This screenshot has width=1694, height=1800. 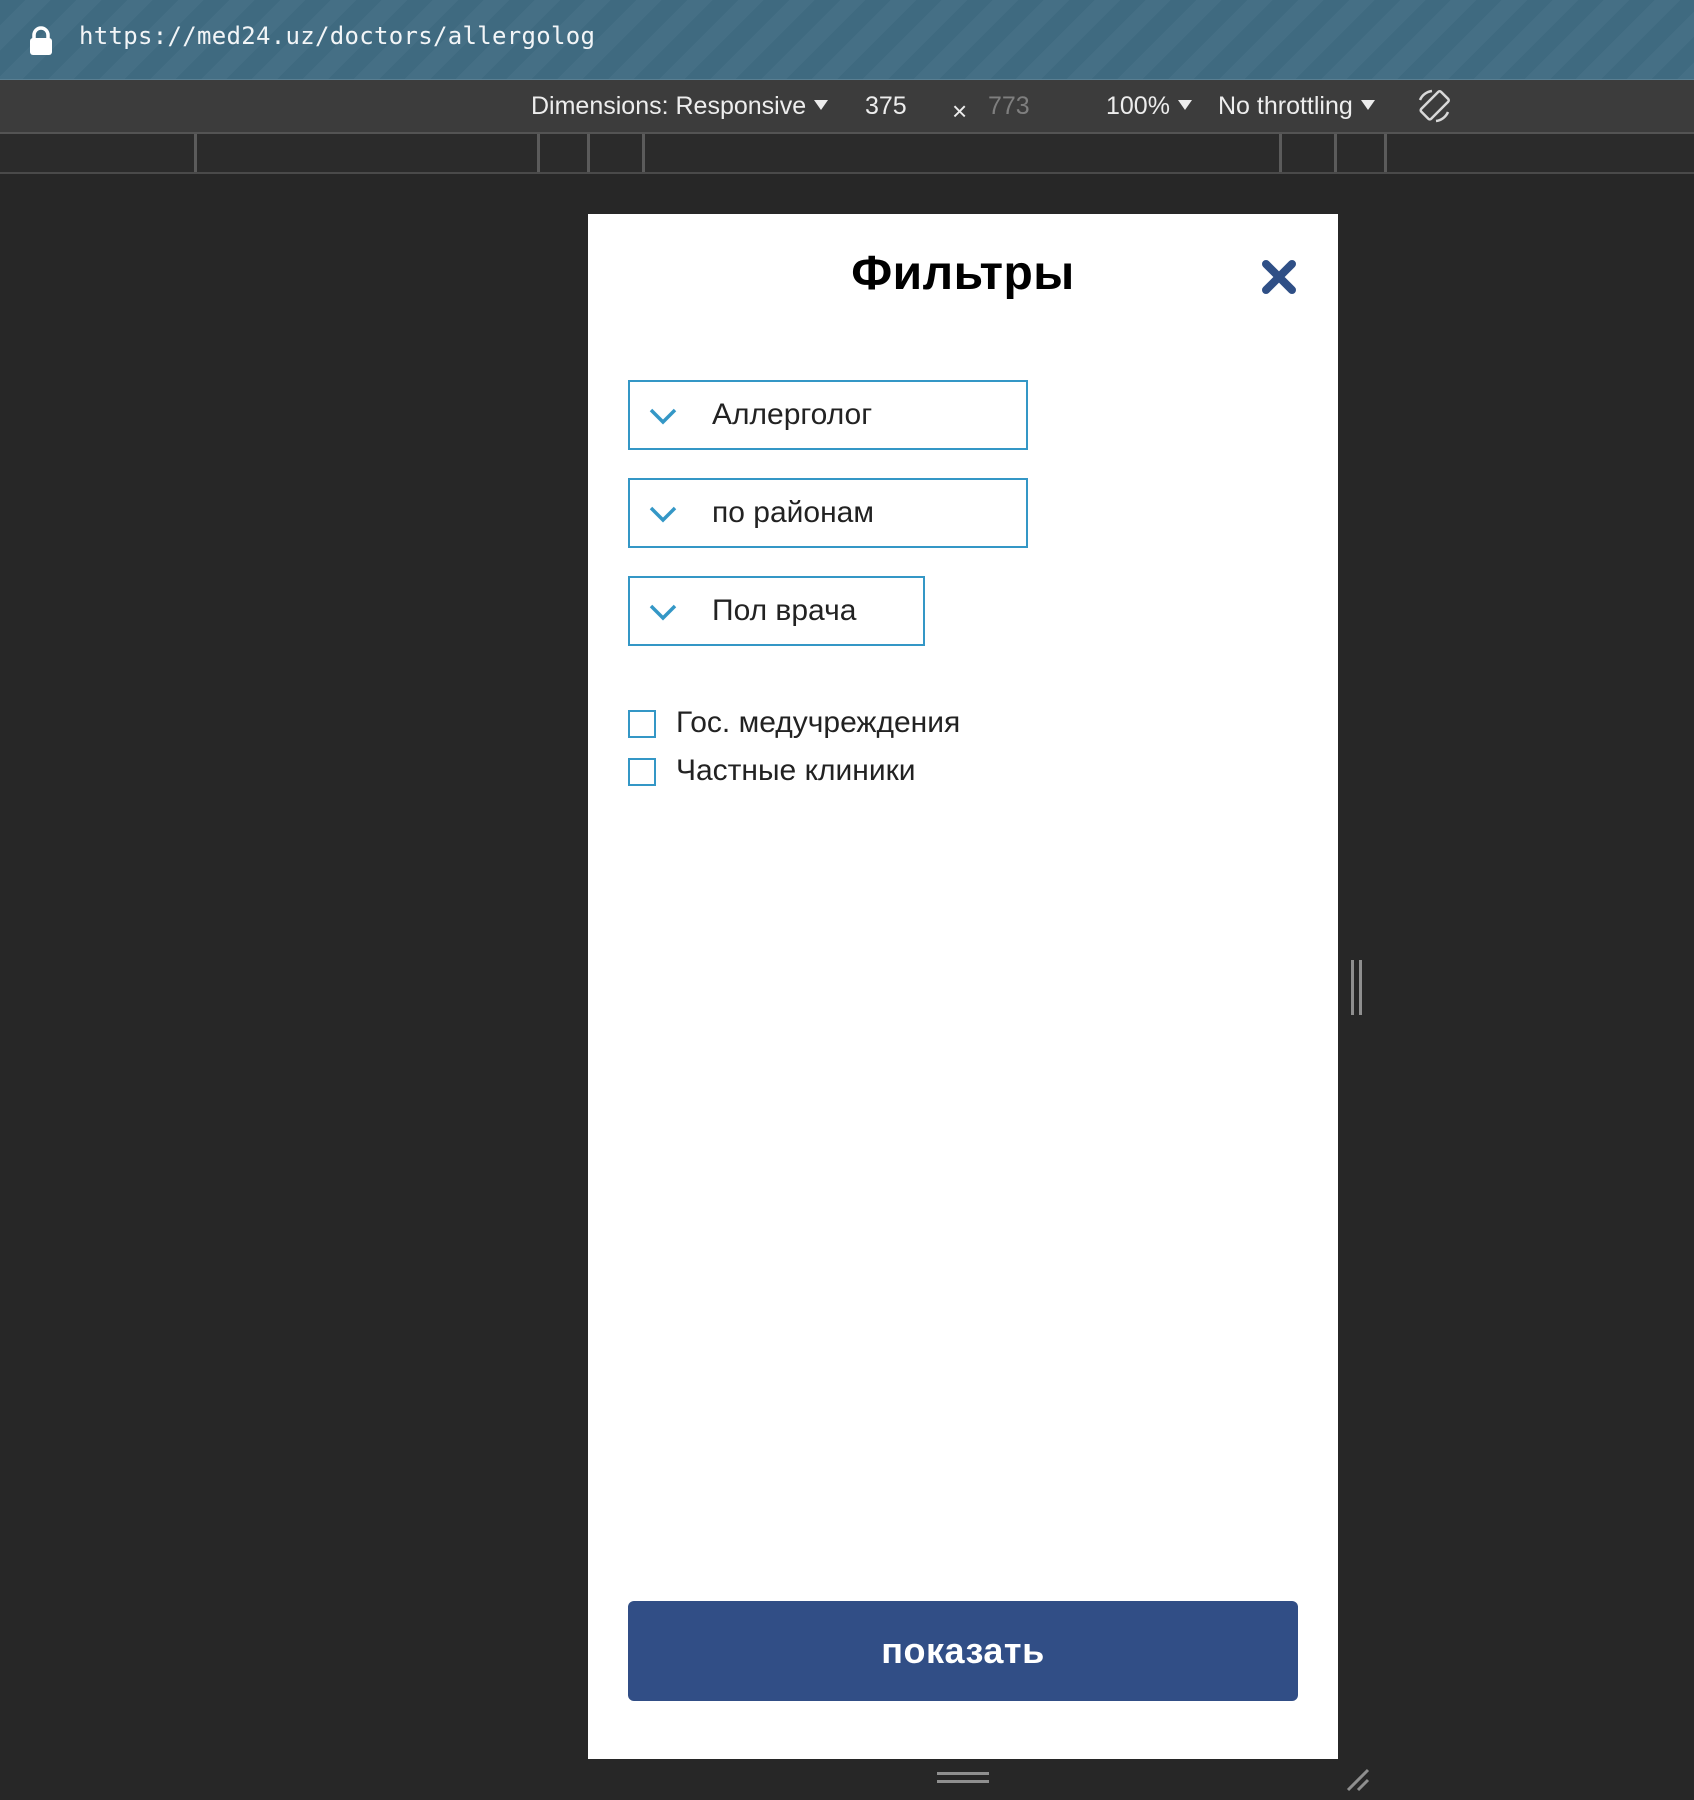 What do you see at coordinates (1285, 106) in the screenshot?
I see `throttling-label: No throttling` at bounding box center [1285, 106].